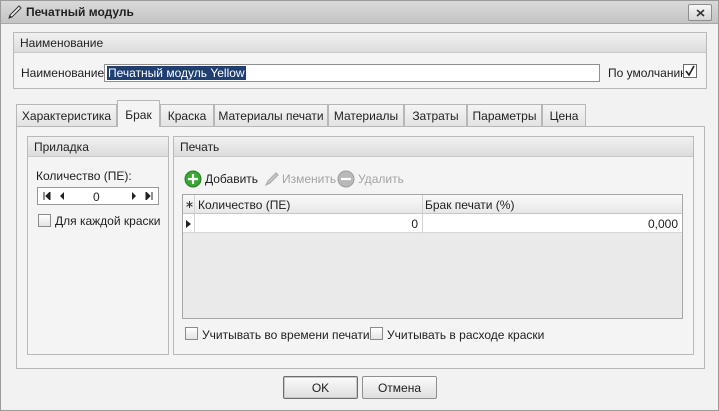 Image resolution: width=719 pixels, height=411 pixels. What do you see at coordinates (435, 115) in the screenshot?
I see `tab-costs: Затраты` at bounding box center [435, 115].